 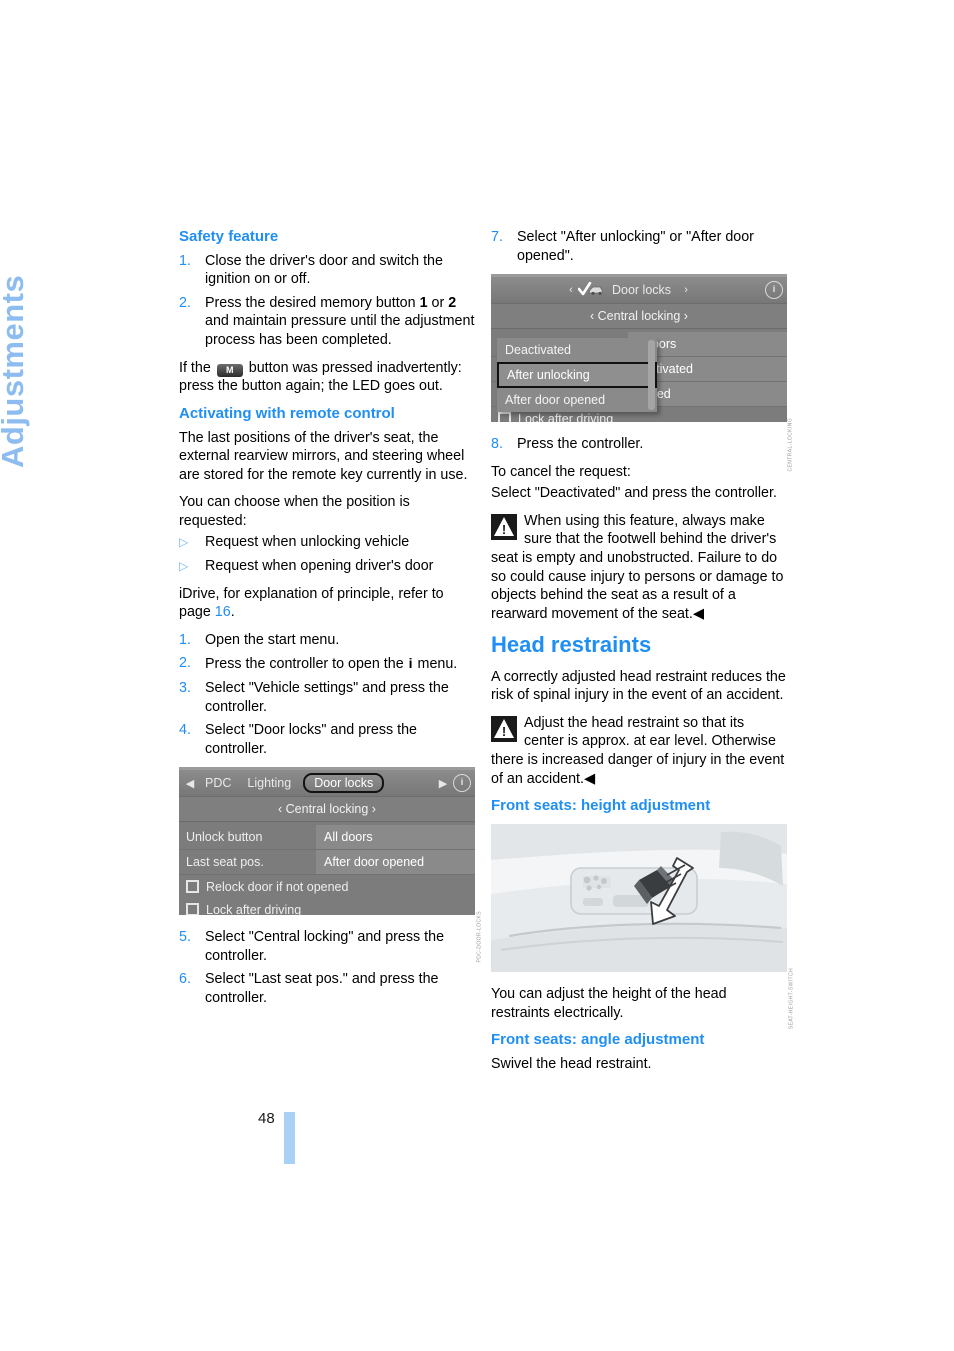 What do you see at coordinates (571, 290) in the screenshot?
I see `prev-arrow-icon: ‹` at bounding box center [571, 290].